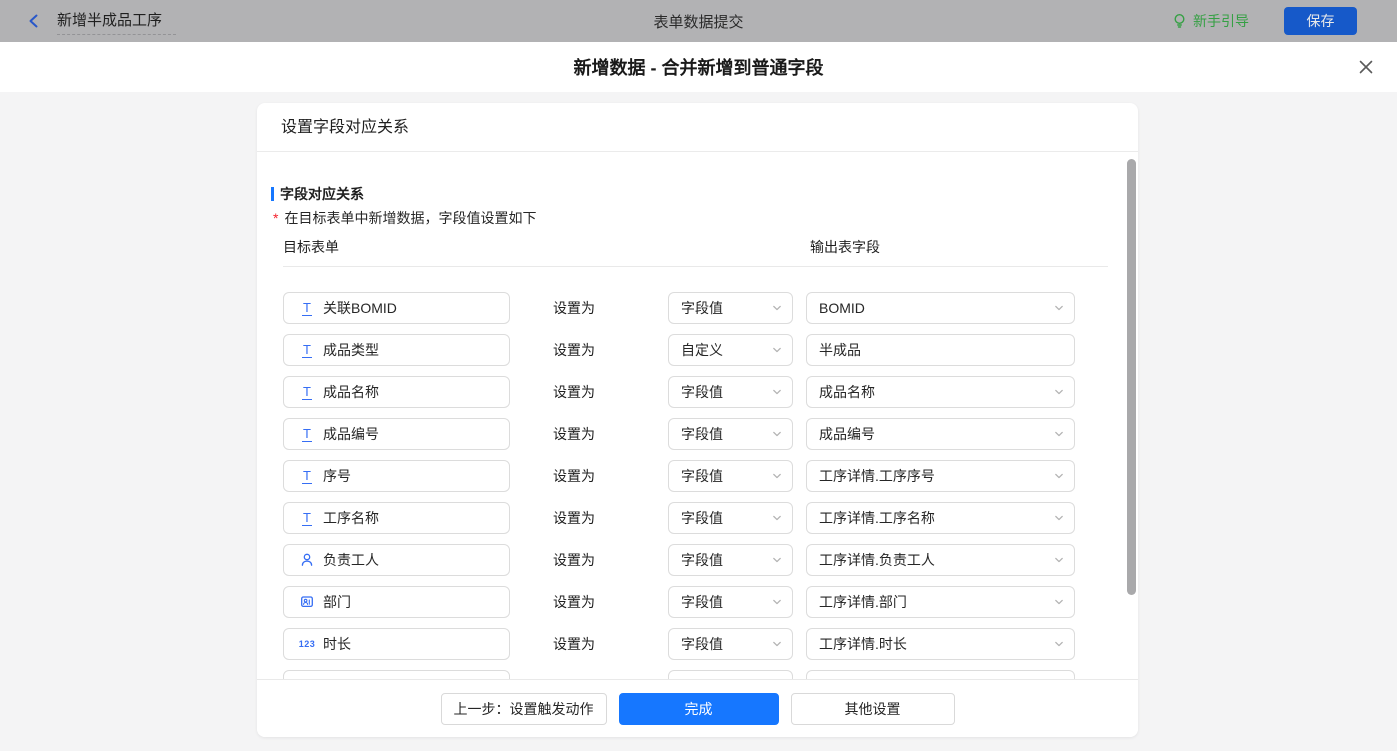 This screenshot has height=751, width=1397. What do you see at coordinates (351, 560) in the screenshot?
I see `target-field-label: 负责工人` at bounding box center [351, 560].